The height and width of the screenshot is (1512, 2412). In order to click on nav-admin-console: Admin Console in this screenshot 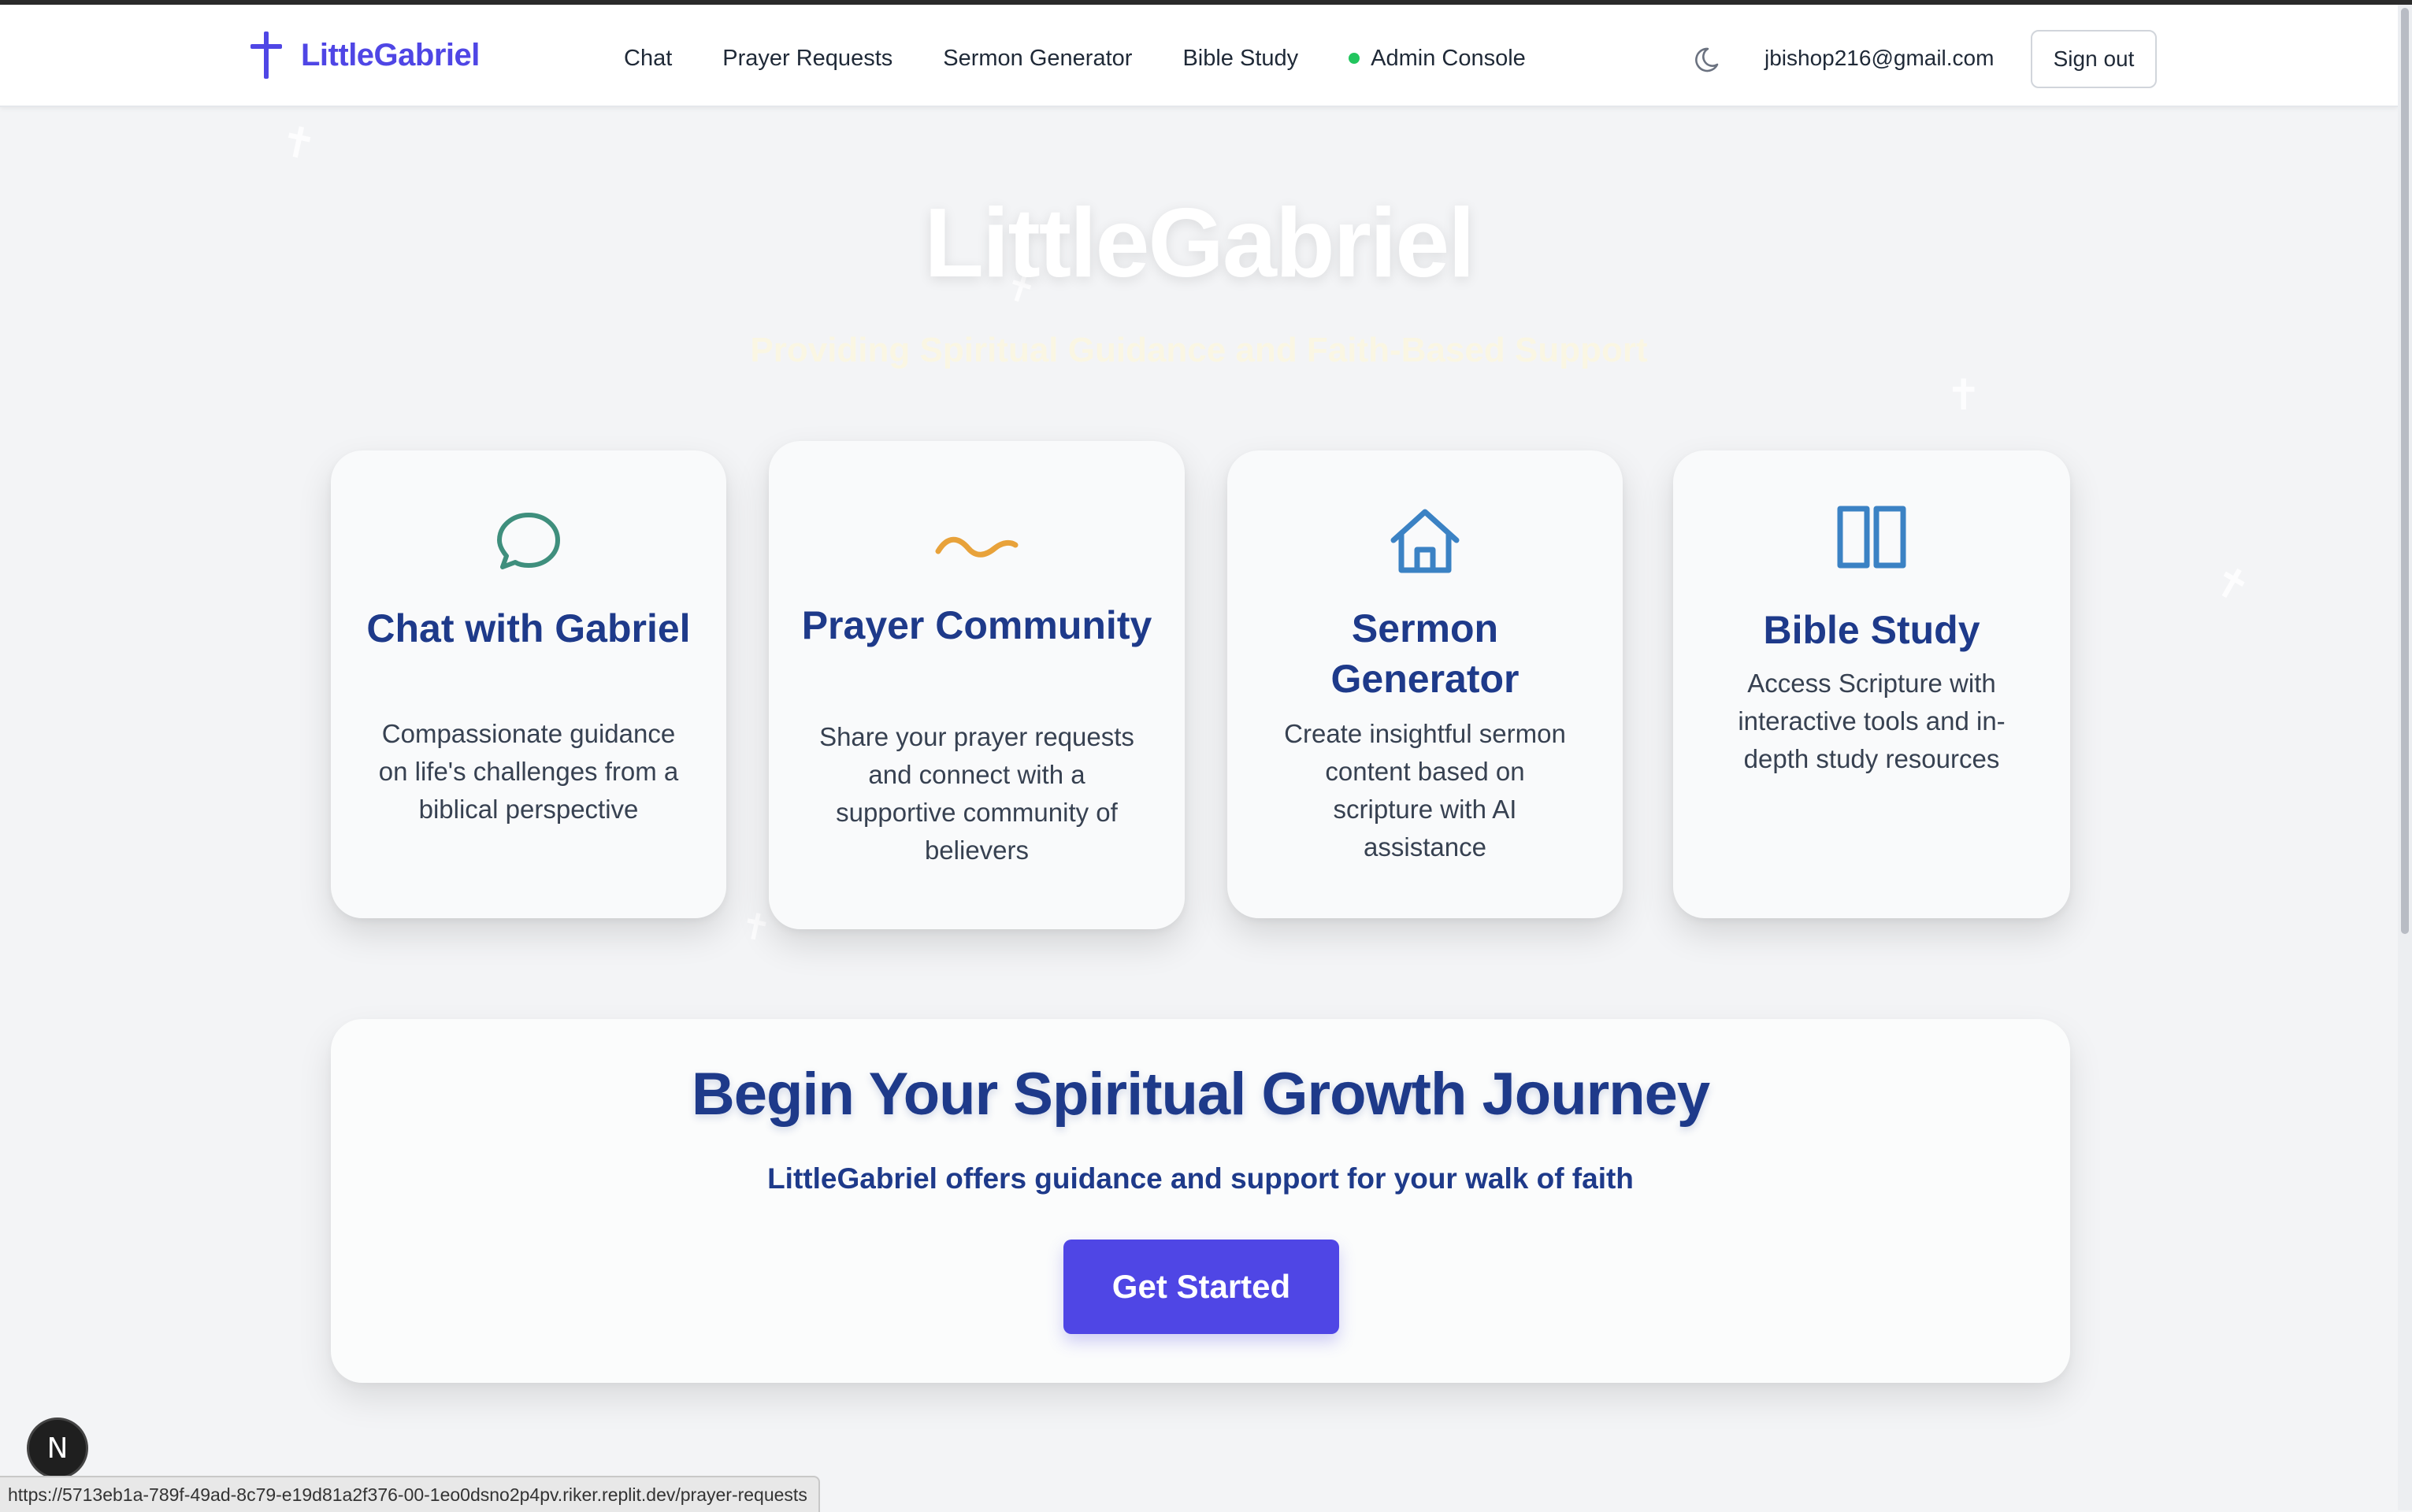, I will do `click(1438, 59)`.